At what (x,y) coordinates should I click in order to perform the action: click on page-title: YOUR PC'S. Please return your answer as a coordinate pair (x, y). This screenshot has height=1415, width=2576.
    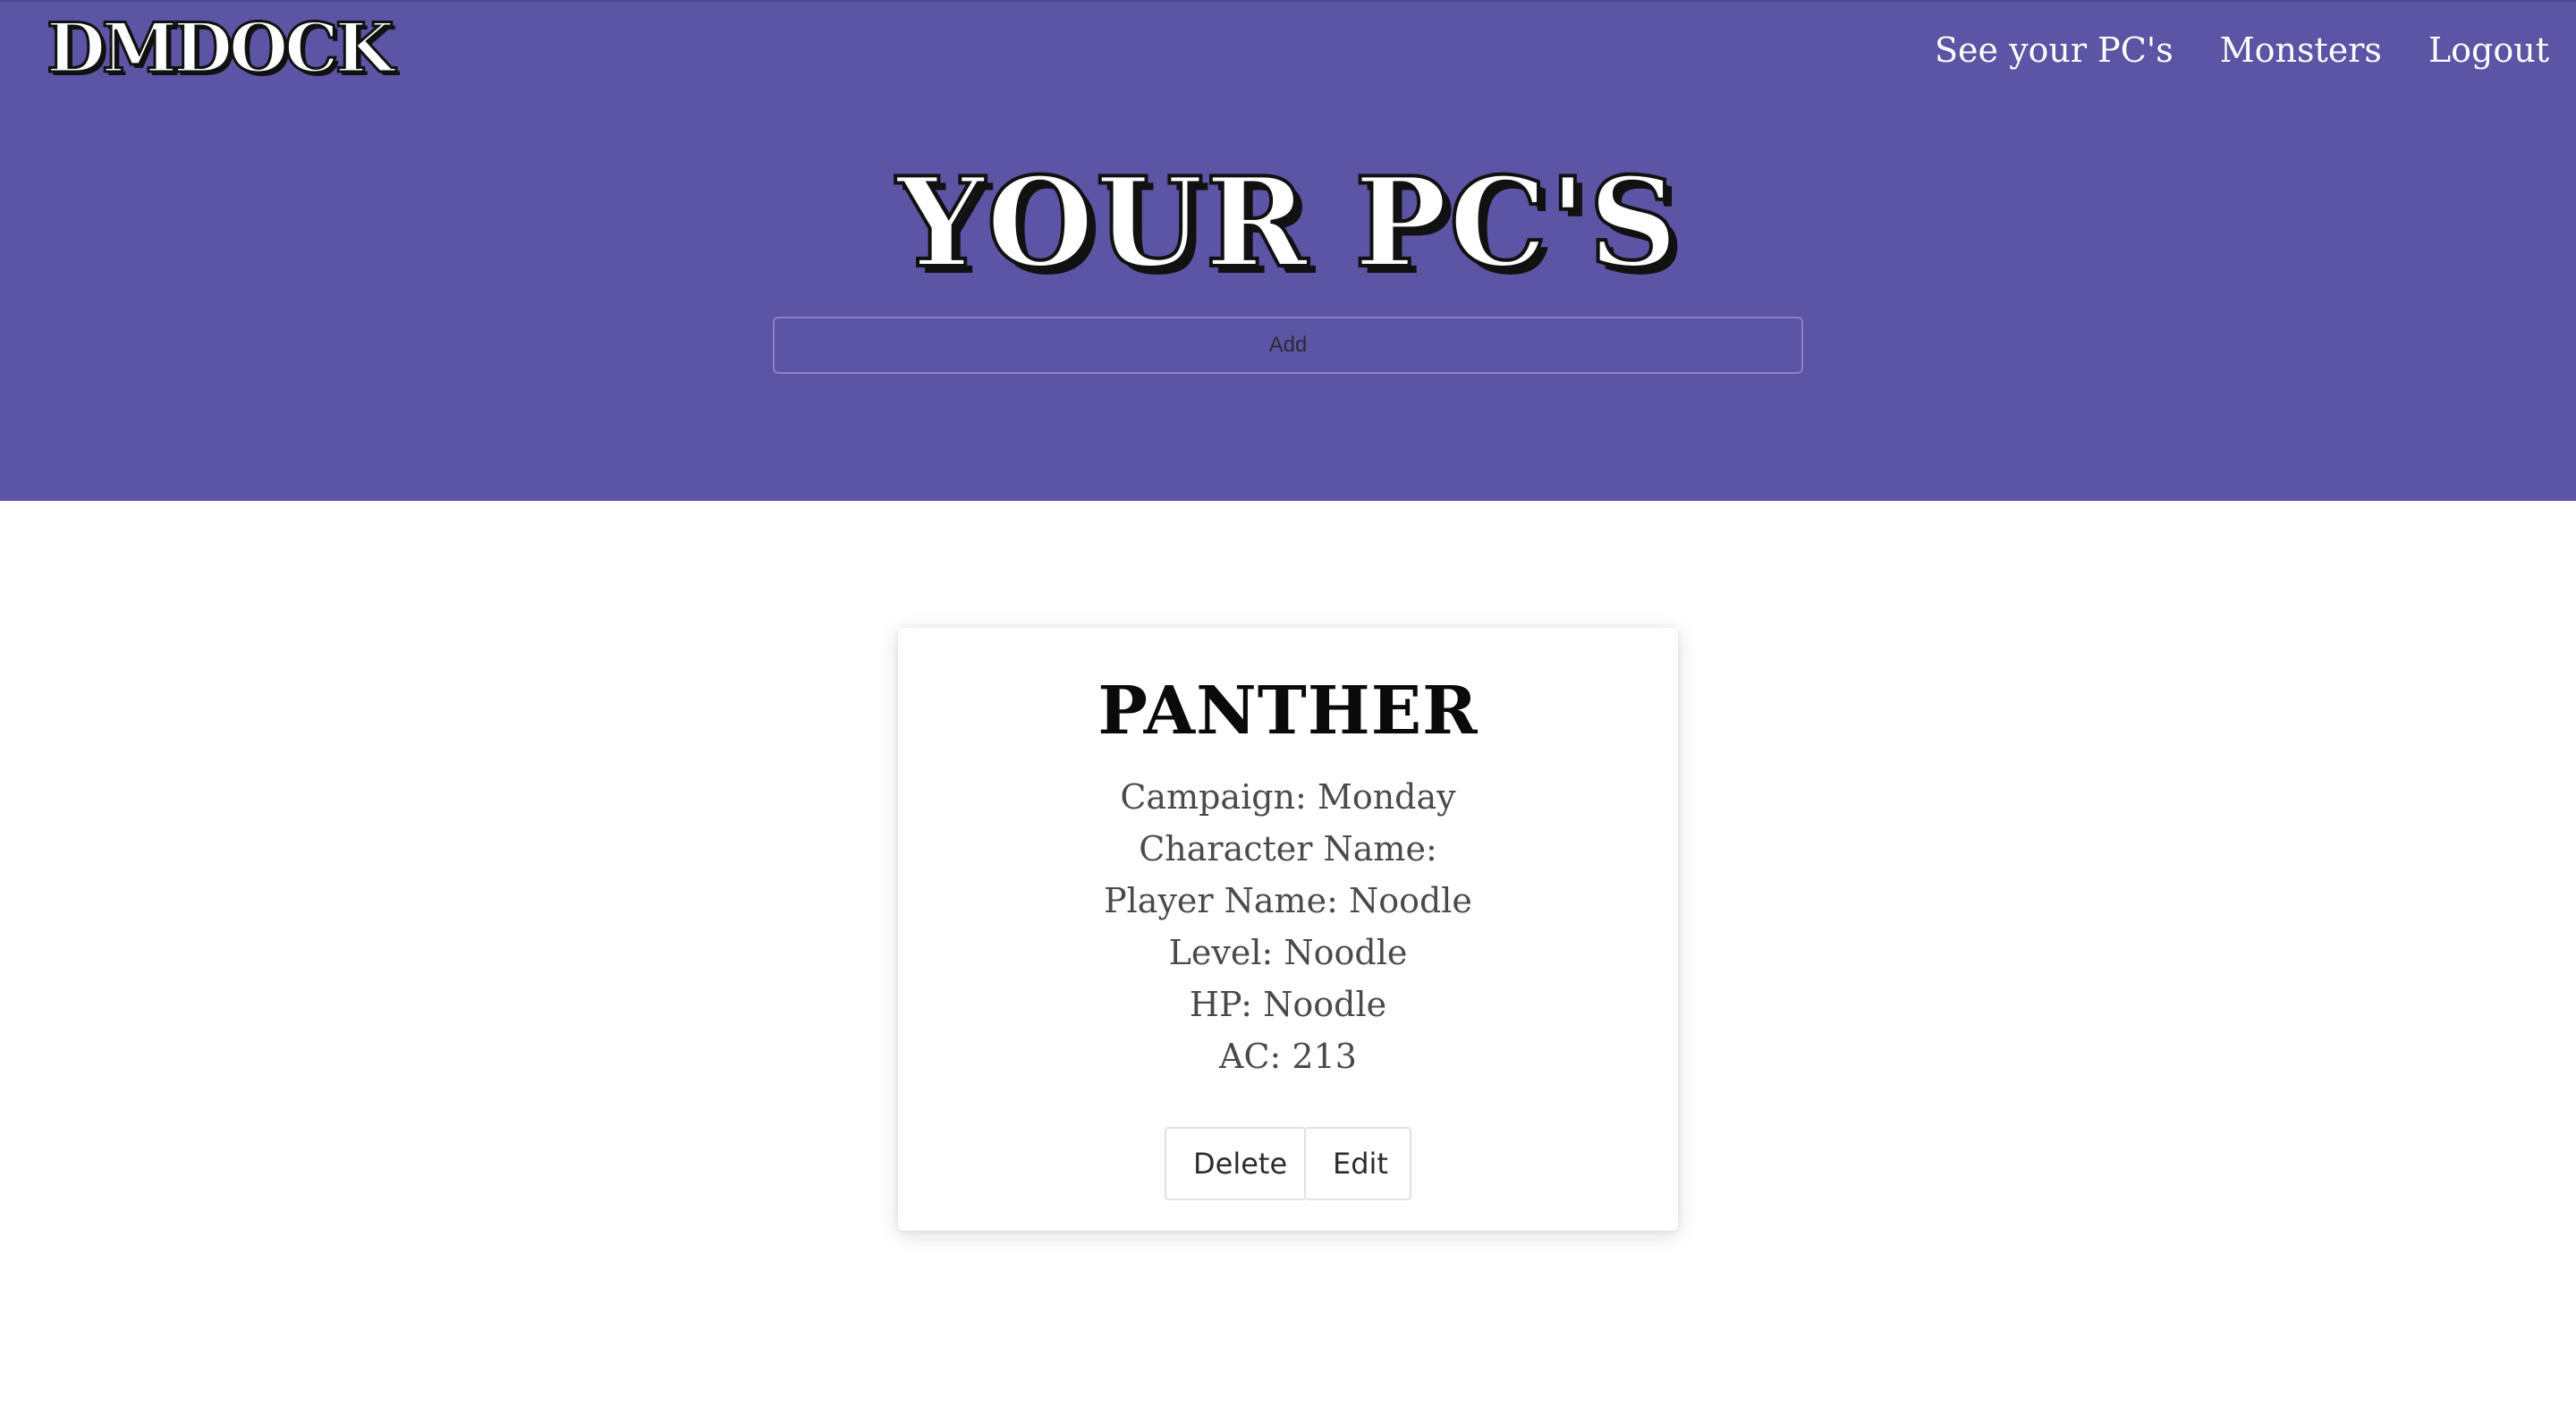
    Looking at the image, I should click on (1287, 222).